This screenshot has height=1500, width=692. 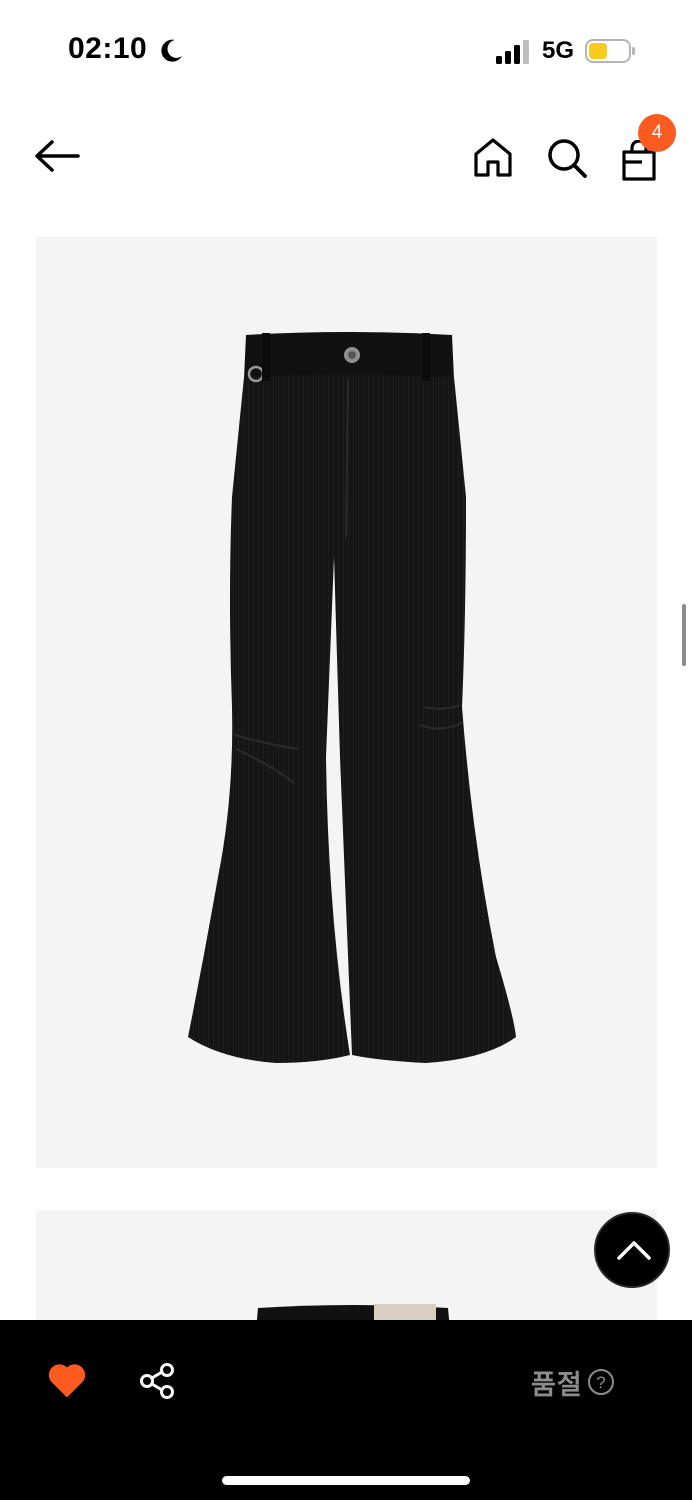 I want to click on status-bar: 02:10 5G, so click(x=346, y=50).